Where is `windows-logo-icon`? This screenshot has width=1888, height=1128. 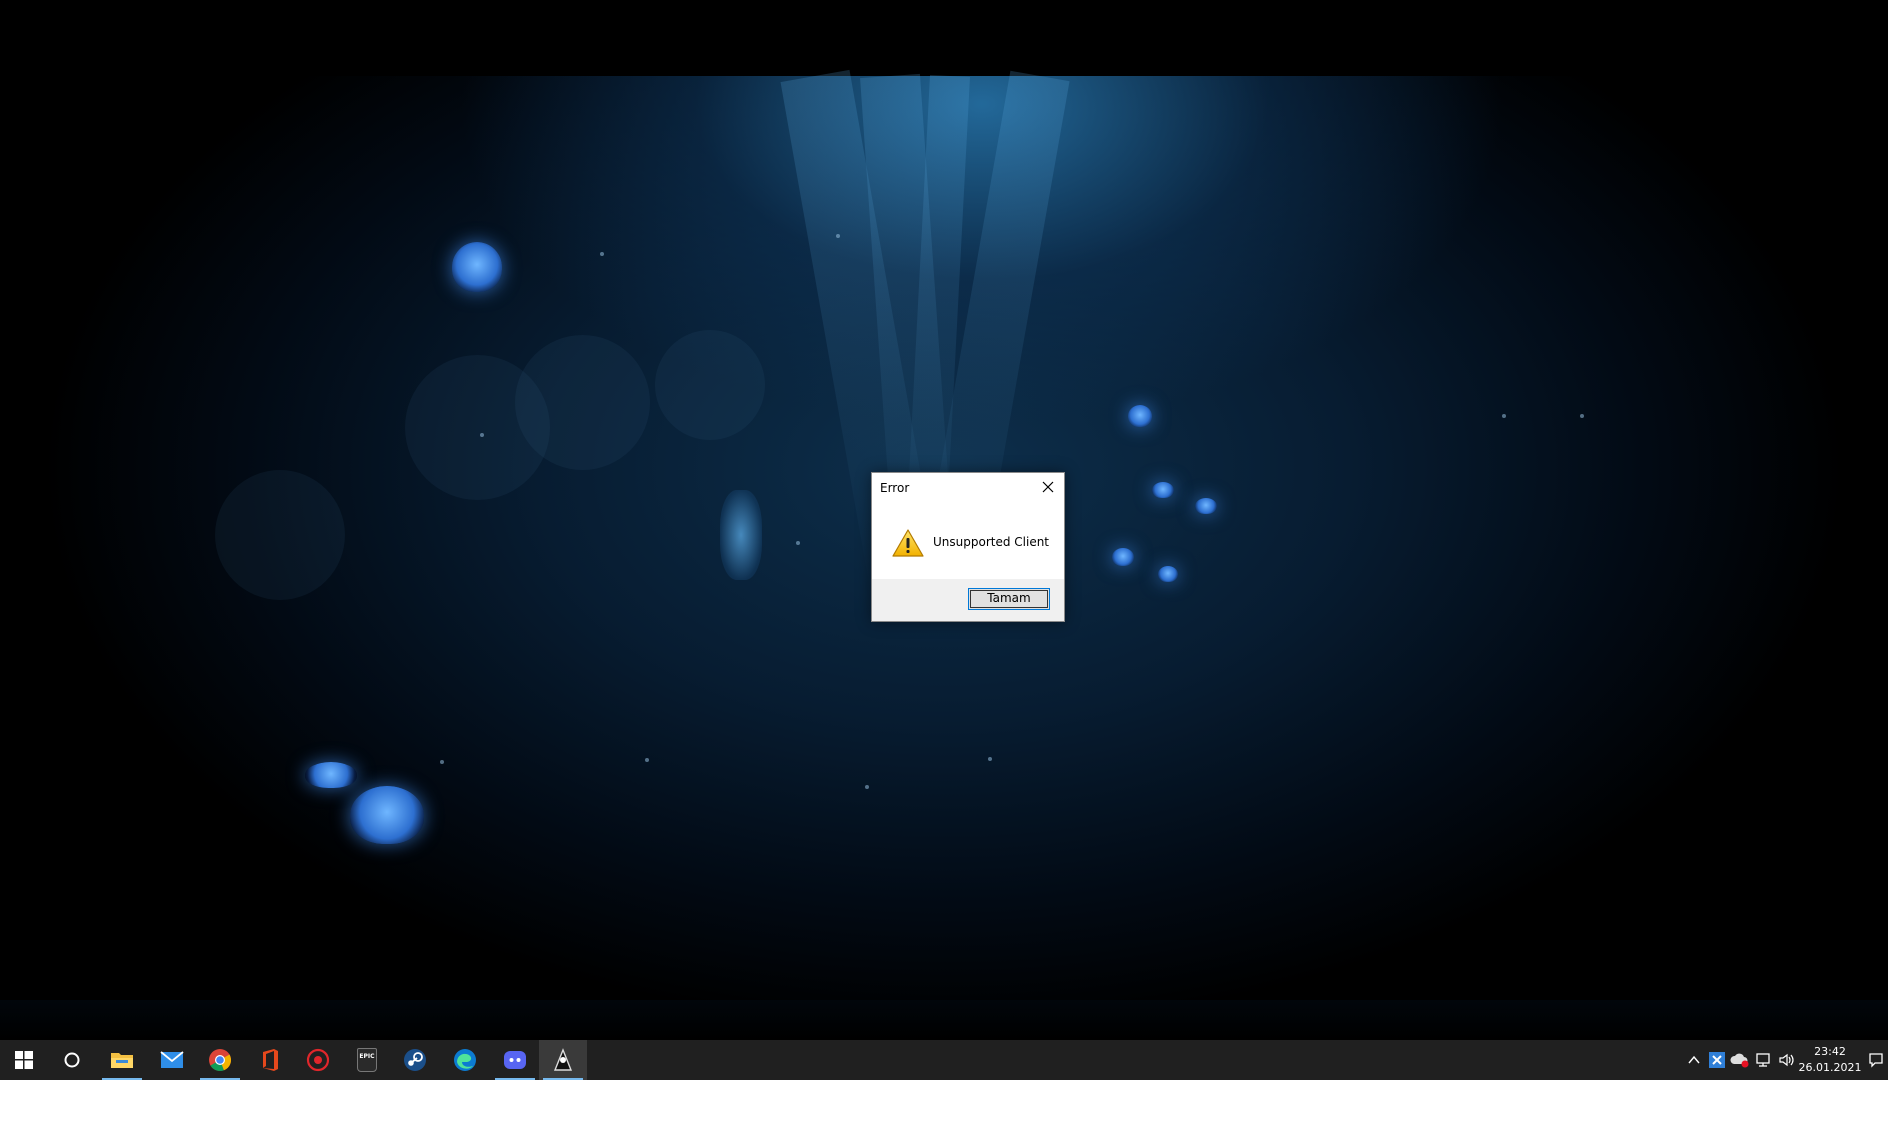 windows-logo-icon is located at coordinates (24, 1060).